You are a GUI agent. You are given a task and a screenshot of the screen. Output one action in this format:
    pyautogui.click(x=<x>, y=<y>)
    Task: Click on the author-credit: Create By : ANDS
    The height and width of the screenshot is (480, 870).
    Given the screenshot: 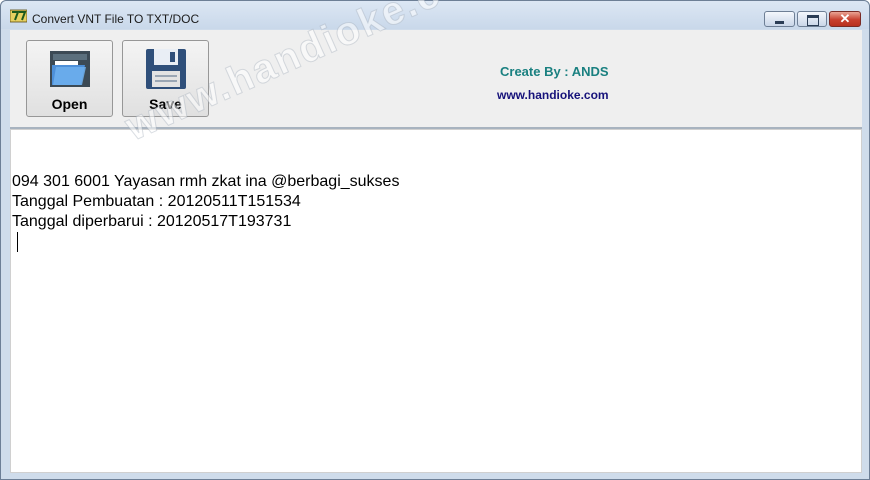 What is the action you would take?
    pyautogui.click(x=554, y=71)
    